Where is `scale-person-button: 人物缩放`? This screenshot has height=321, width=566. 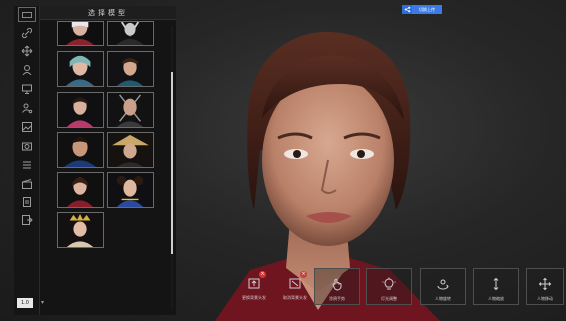 scale-person-button: 人物缩放 is located at coordinates (496, 286).